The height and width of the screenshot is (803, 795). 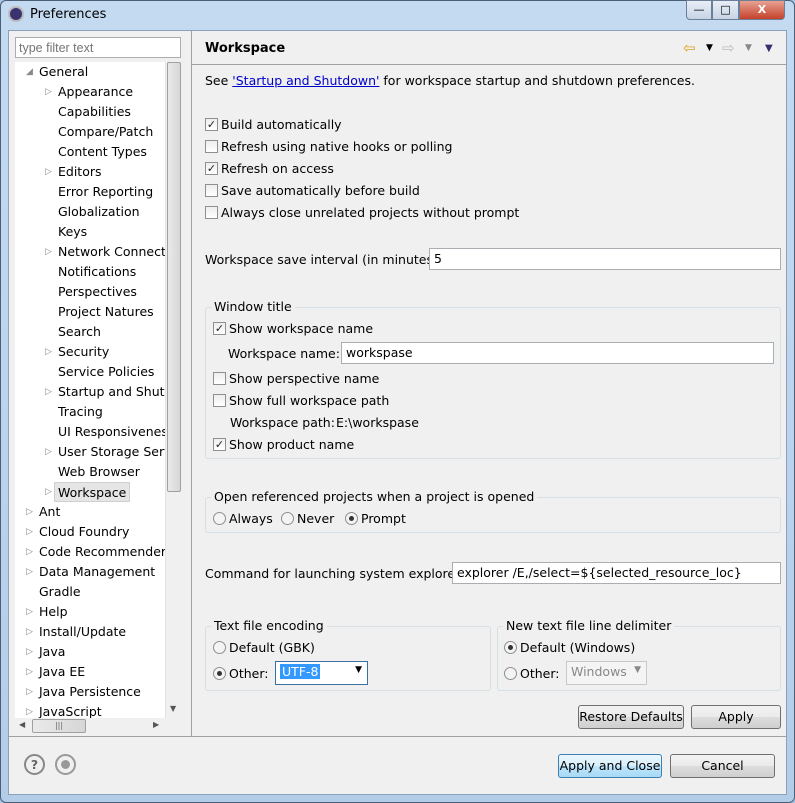 What do you see at coordinates (699, 10) in the screenshot?
I see `minimize-button: —` at bounding box center [699, 10].